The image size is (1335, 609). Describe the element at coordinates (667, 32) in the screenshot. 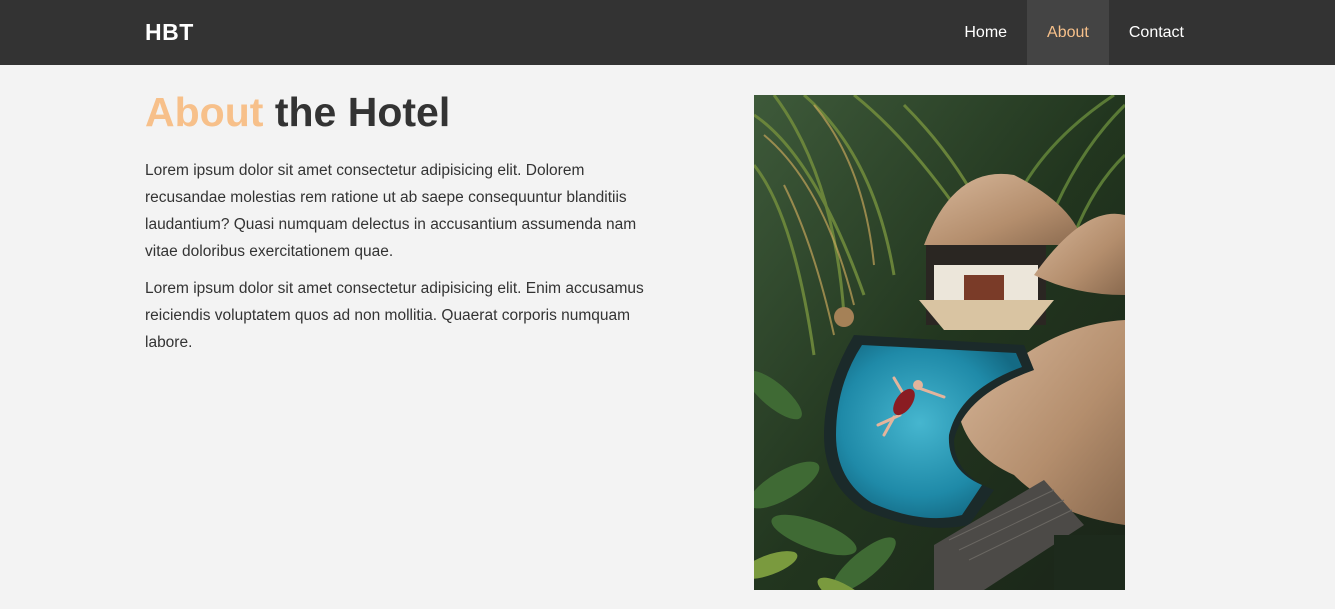

I see `navbar: HBT Home About Contact` at that location.